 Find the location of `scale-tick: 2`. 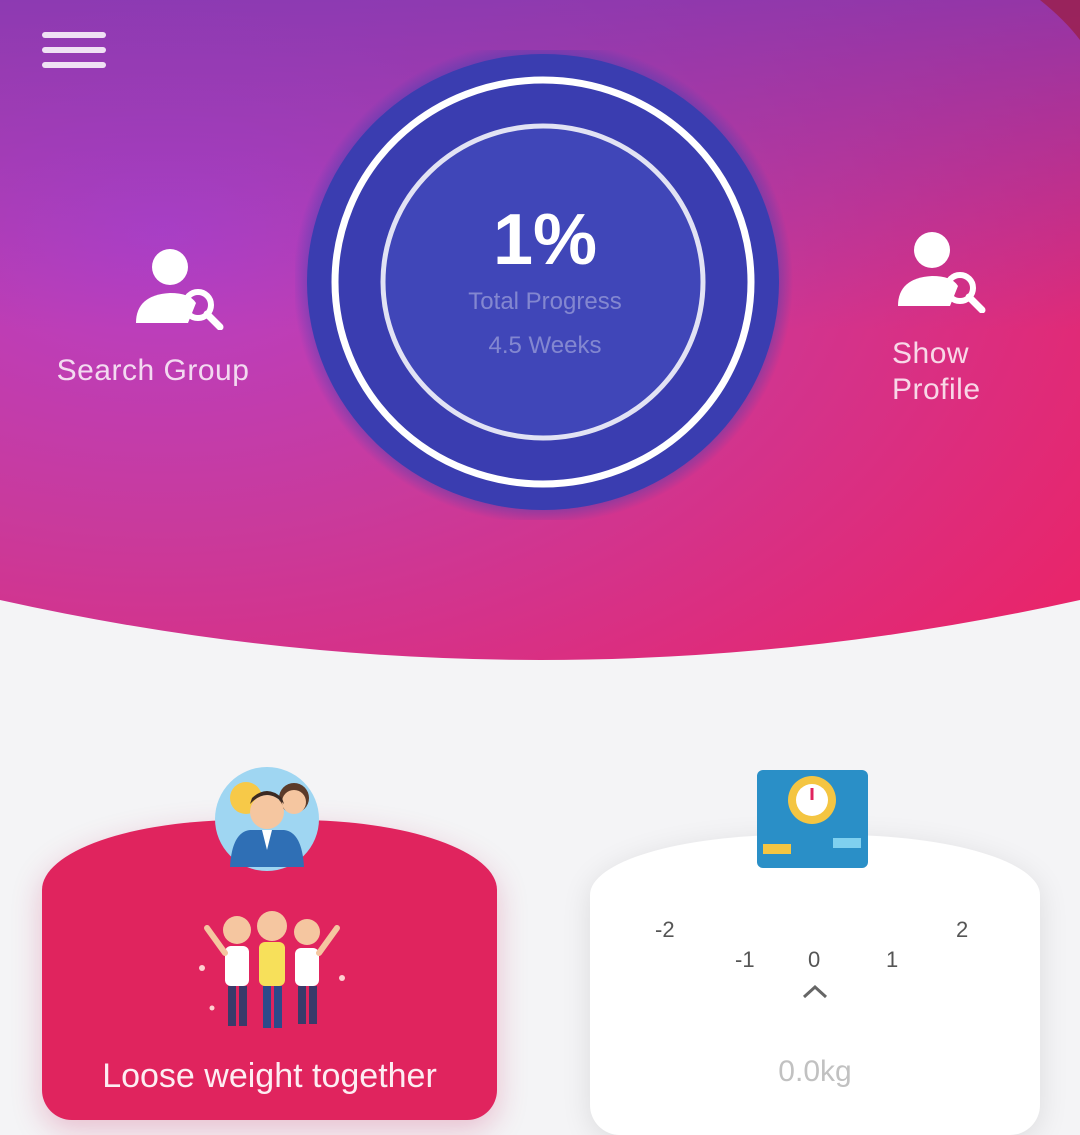

scale-tick: 2 is located at coordinates (962, 929).